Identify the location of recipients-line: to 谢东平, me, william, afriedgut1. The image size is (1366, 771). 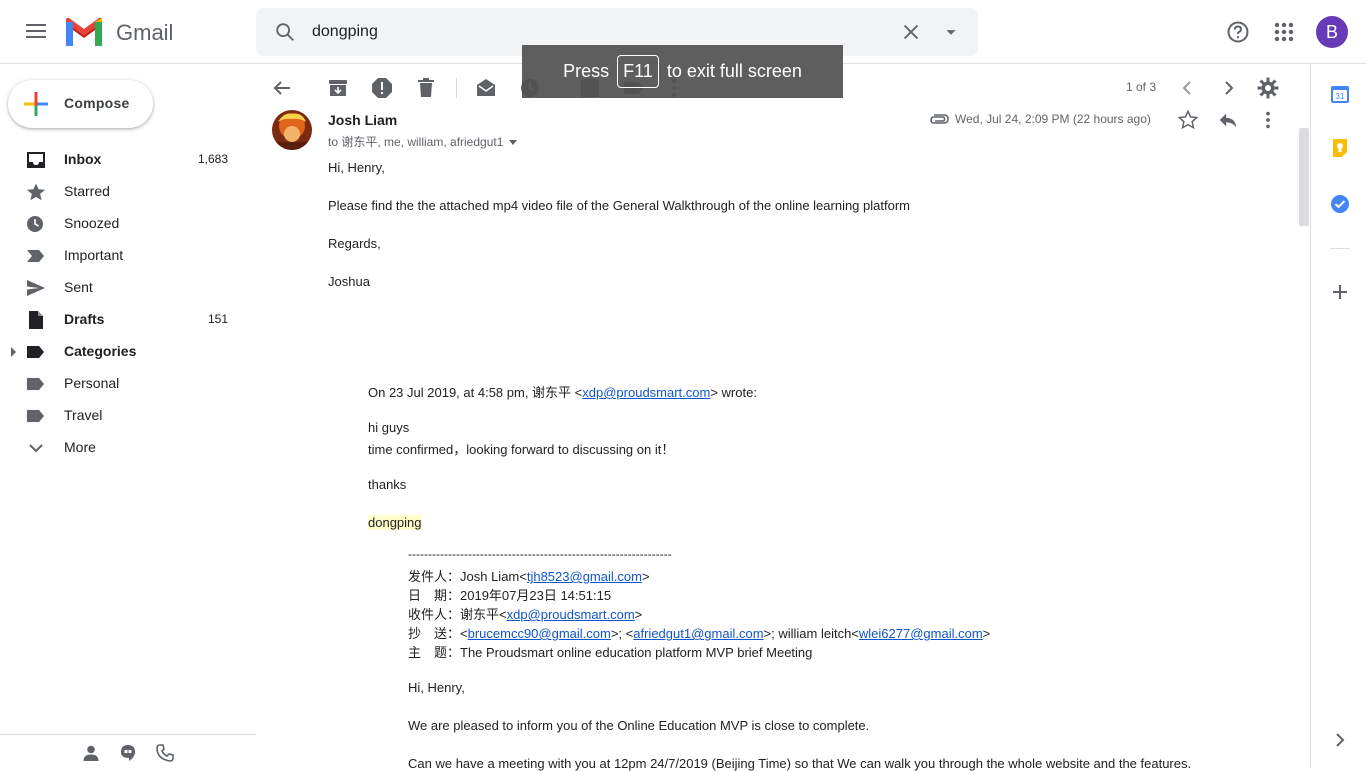
(423, 141).